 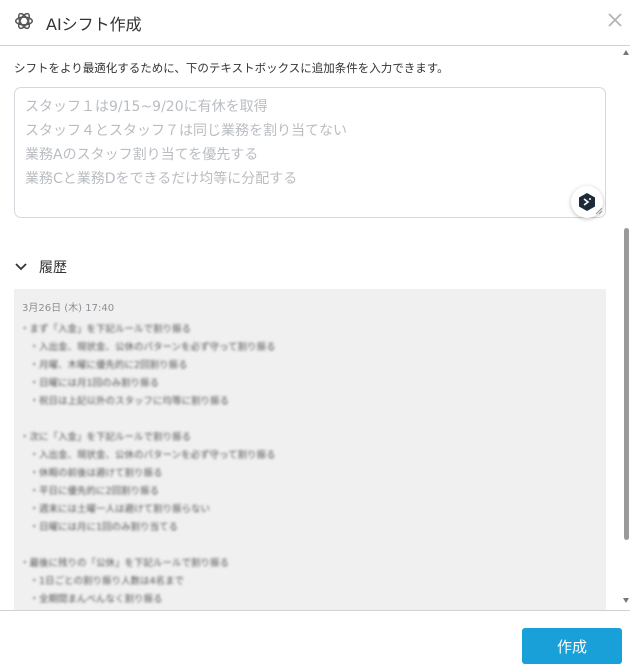 What do you see at coordinates (115, 509) in the screenshot?
I see `history-line: ・週末には土曜一人は避けて割り振らない` at bounding box center [115, 509].